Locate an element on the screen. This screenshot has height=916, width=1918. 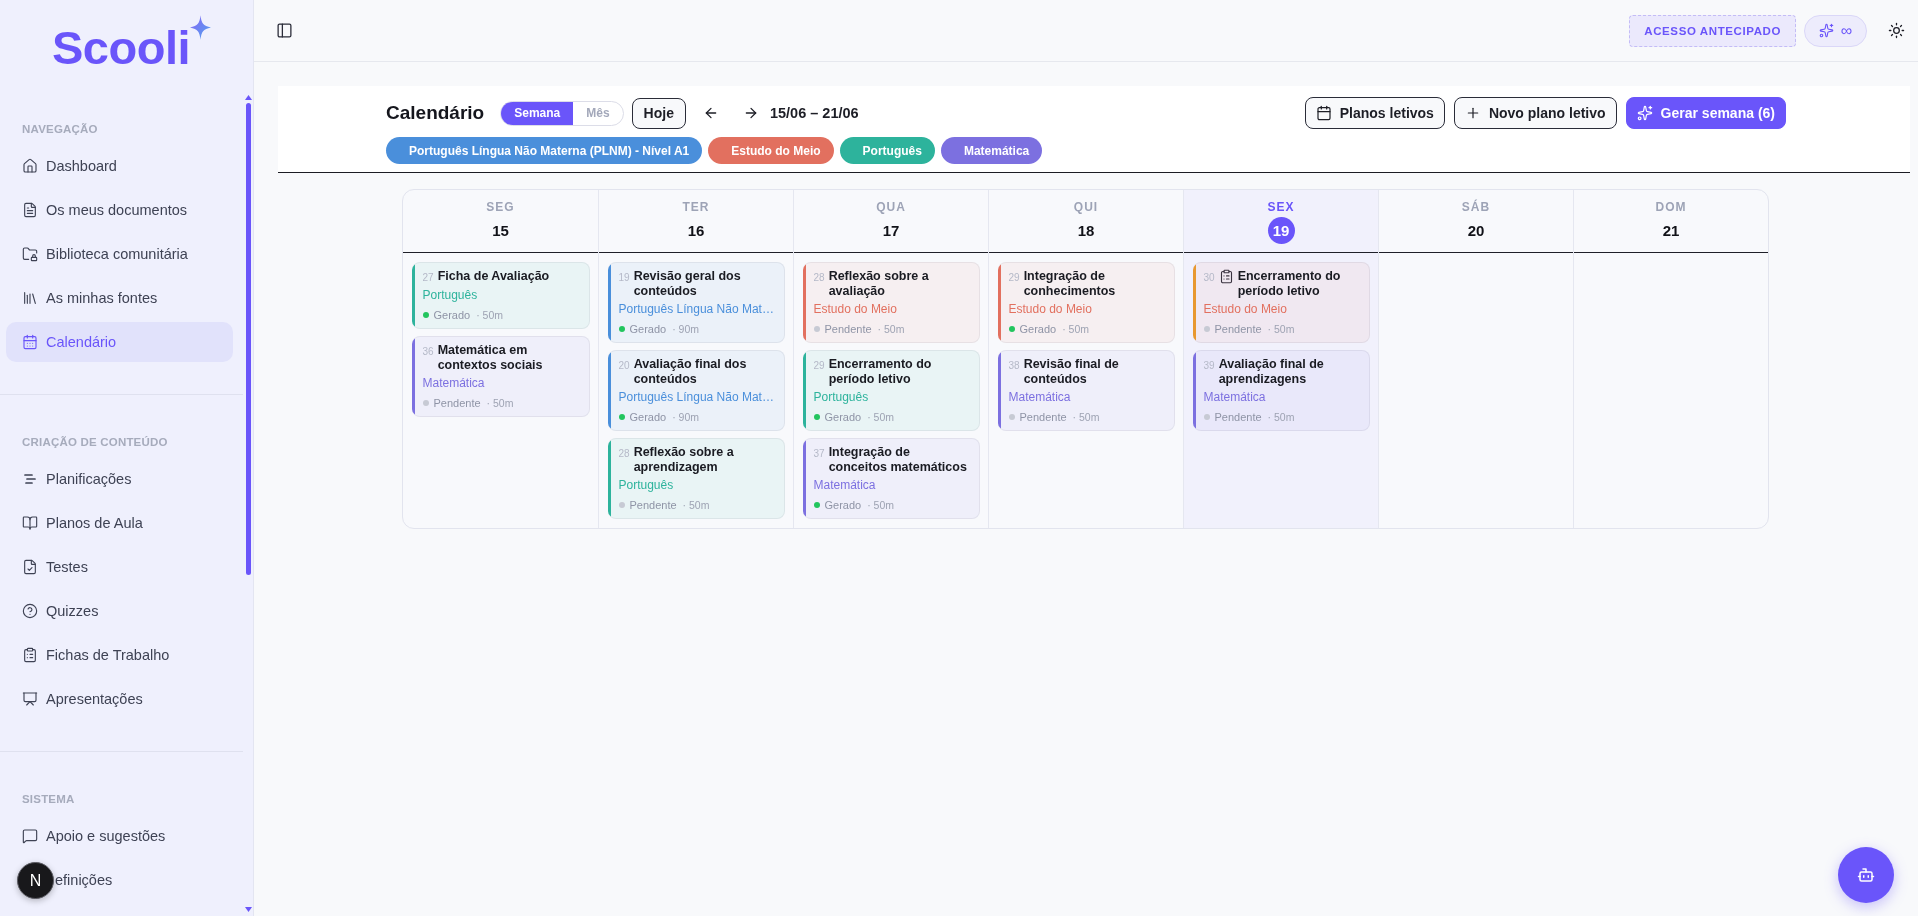
early-access-badge: ACESSO ANTECIPADO is located at coordinates (1712, 30).